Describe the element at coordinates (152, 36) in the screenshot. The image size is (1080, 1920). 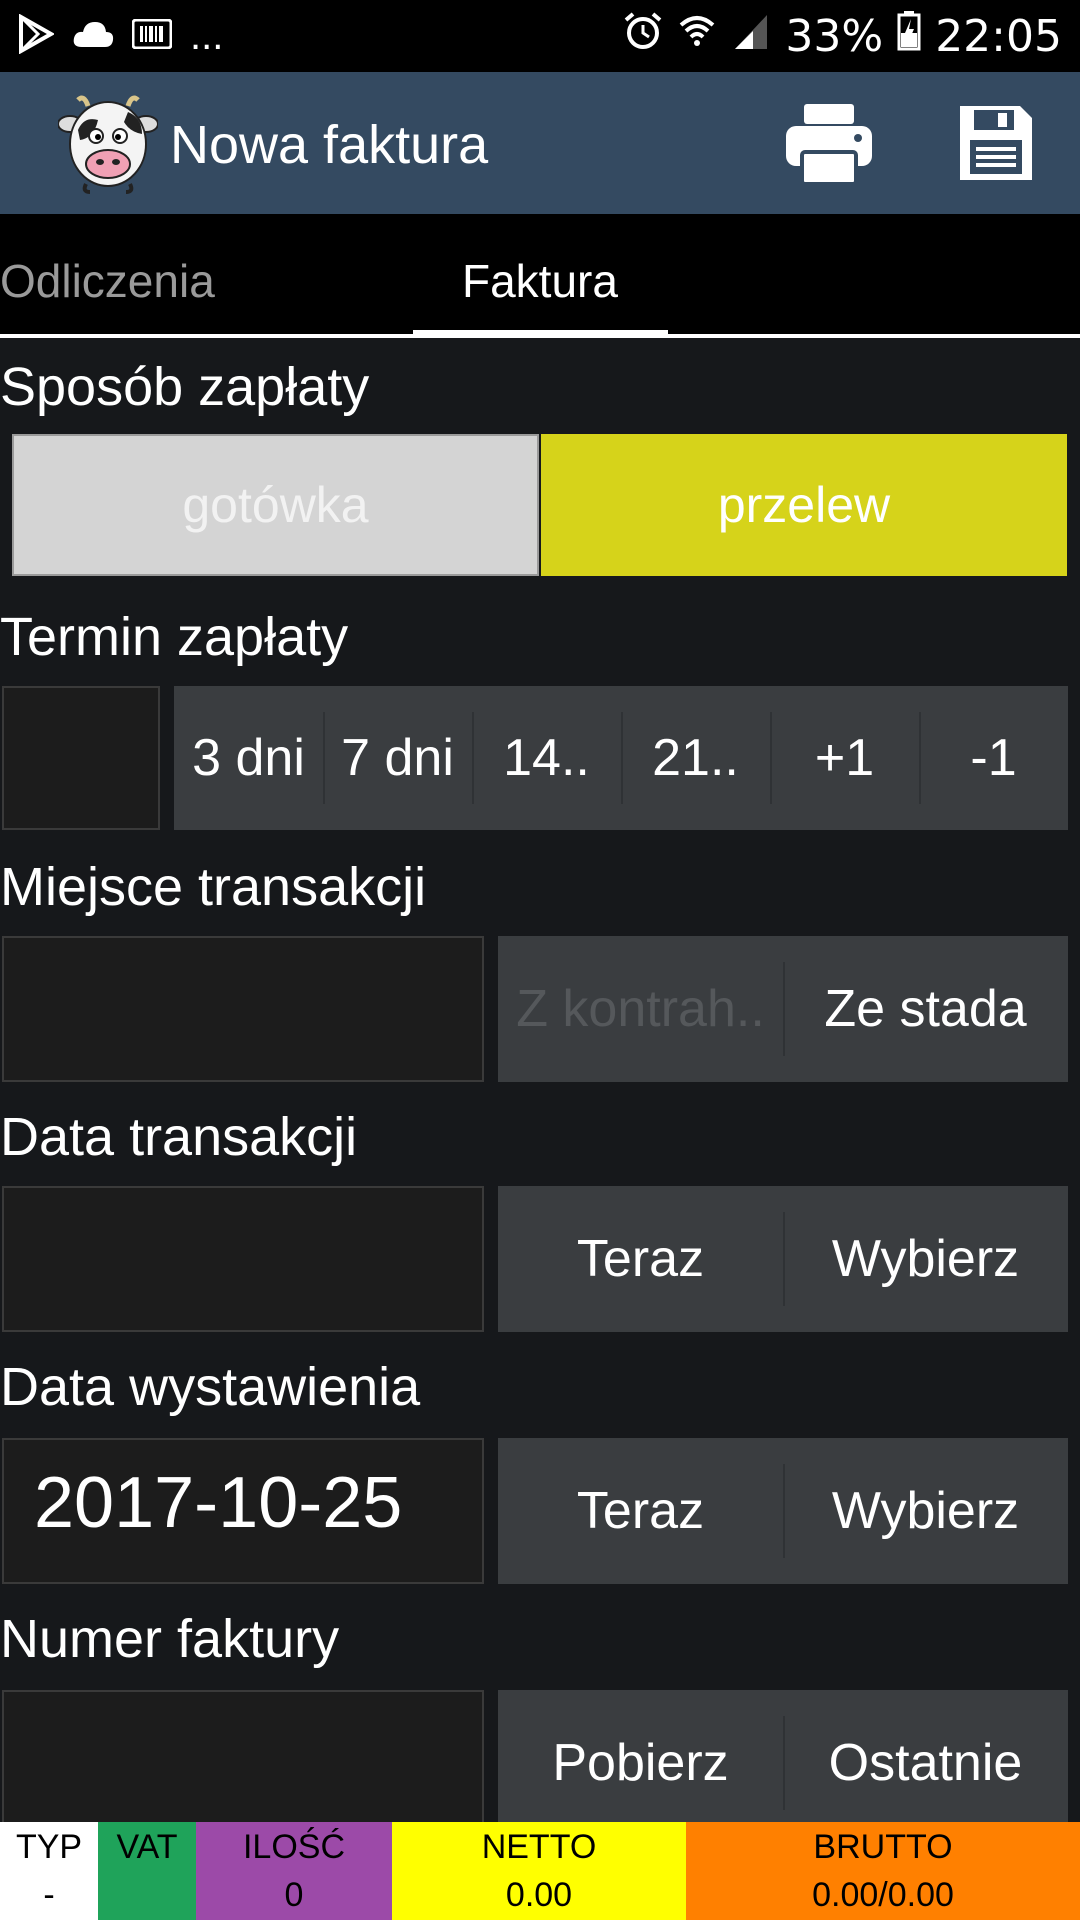
I see `barcode-card-icon` at that location.